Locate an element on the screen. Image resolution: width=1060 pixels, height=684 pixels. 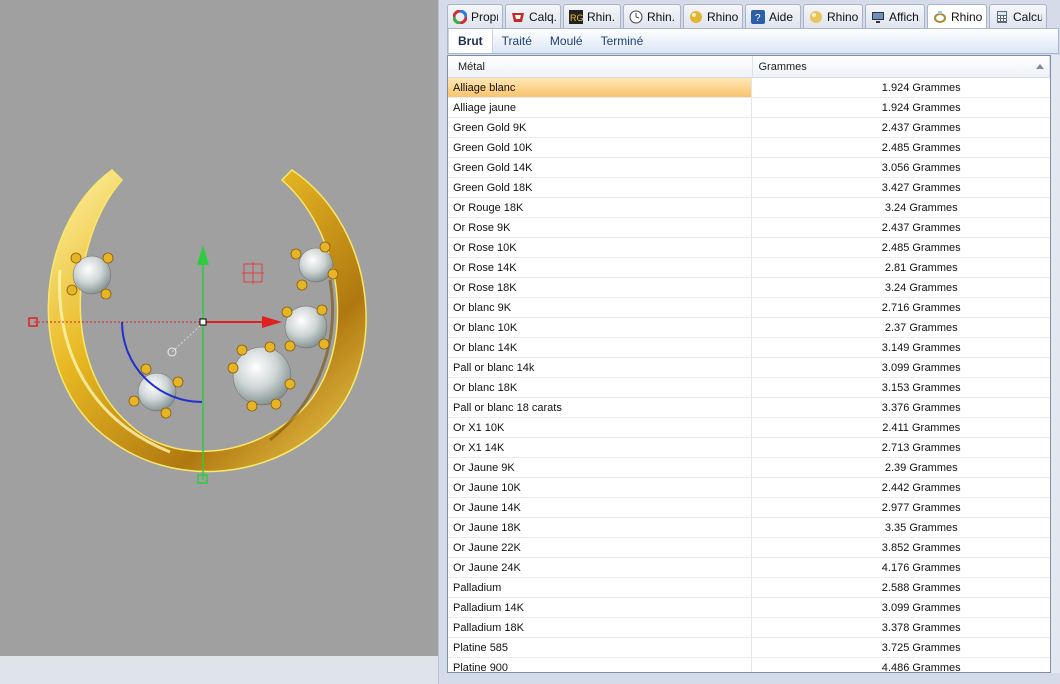
subtab-moule: Moulé is located at coordinates (566, 41).